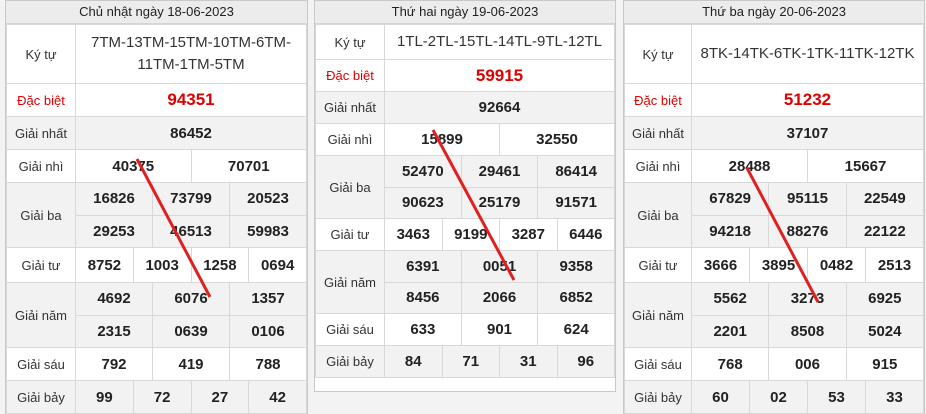 The width and height of the screenshot is (926, 414). I want to click on prize-row: Giải nhất 37107, so click(774, 133).